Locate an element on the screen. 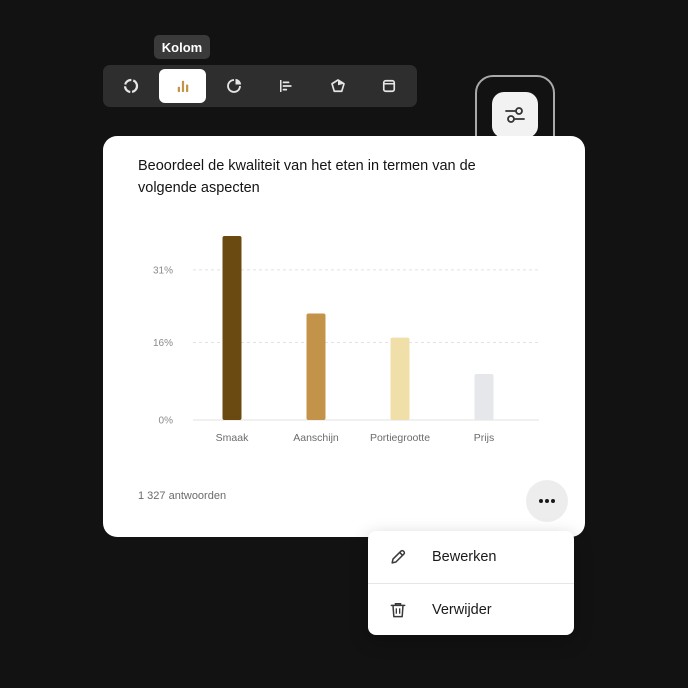  x-category-label: Smaak is located at coordinates (232, 438).